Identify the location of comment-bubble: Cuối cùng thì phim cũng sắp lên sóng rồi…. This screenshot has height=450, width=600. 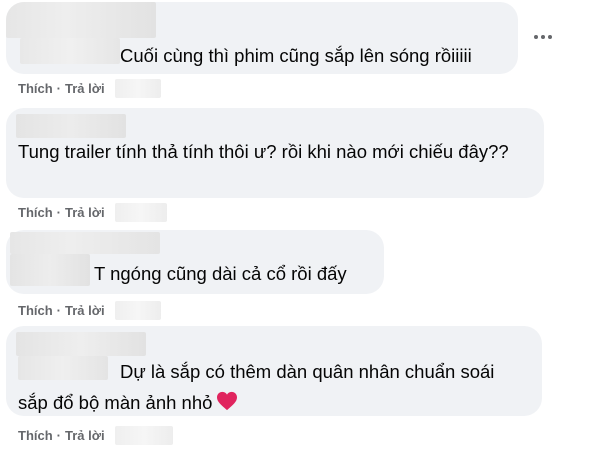
(262, 38).